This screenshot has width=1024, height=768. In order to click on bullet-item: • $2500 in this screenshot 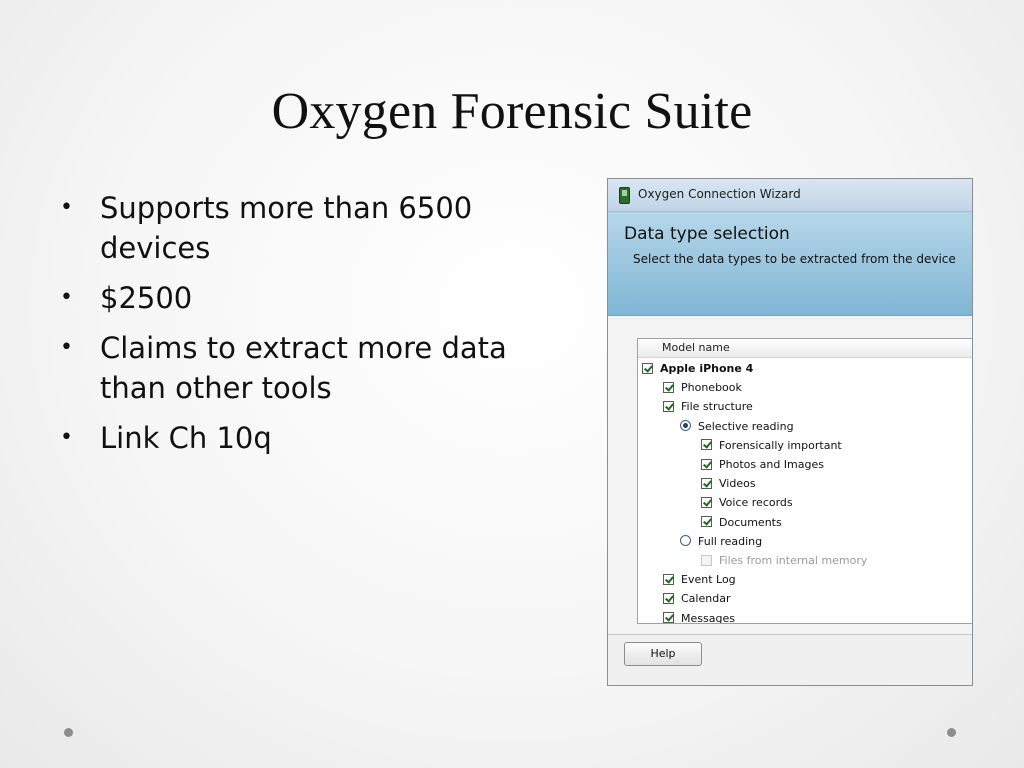, I will do `click(293, 298)`.